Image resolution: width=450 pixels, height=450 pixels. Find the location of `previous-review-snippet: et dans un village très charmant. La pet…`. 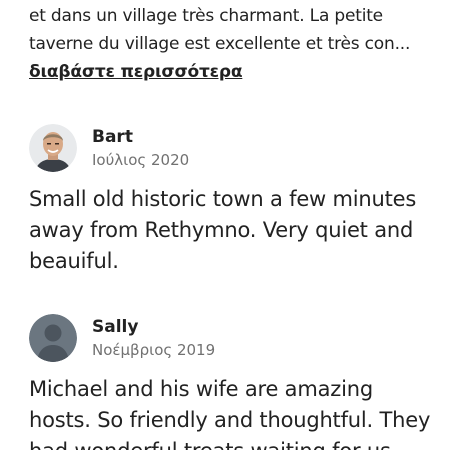

previous-review-snippet: et dans un village très charmant. La pet… is located at coordinates (220, 30).